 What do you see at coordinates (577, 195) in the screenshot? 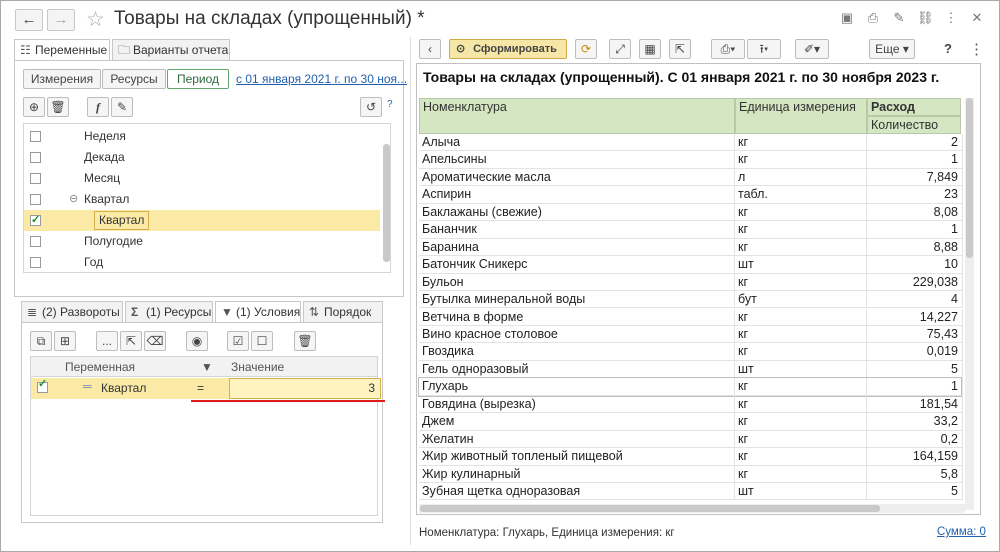
I see `table-cell-name: Аспирин` at bounding box center [577, 195].